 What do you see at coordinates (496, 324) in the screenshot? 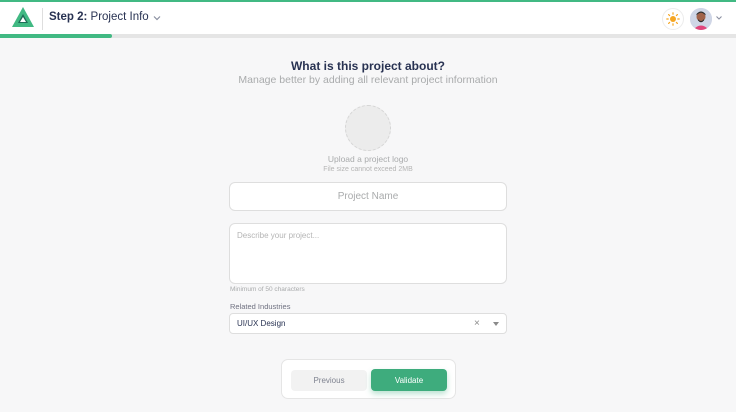
I see `dropdown-caret-icon` at bounding box center [496, 324].